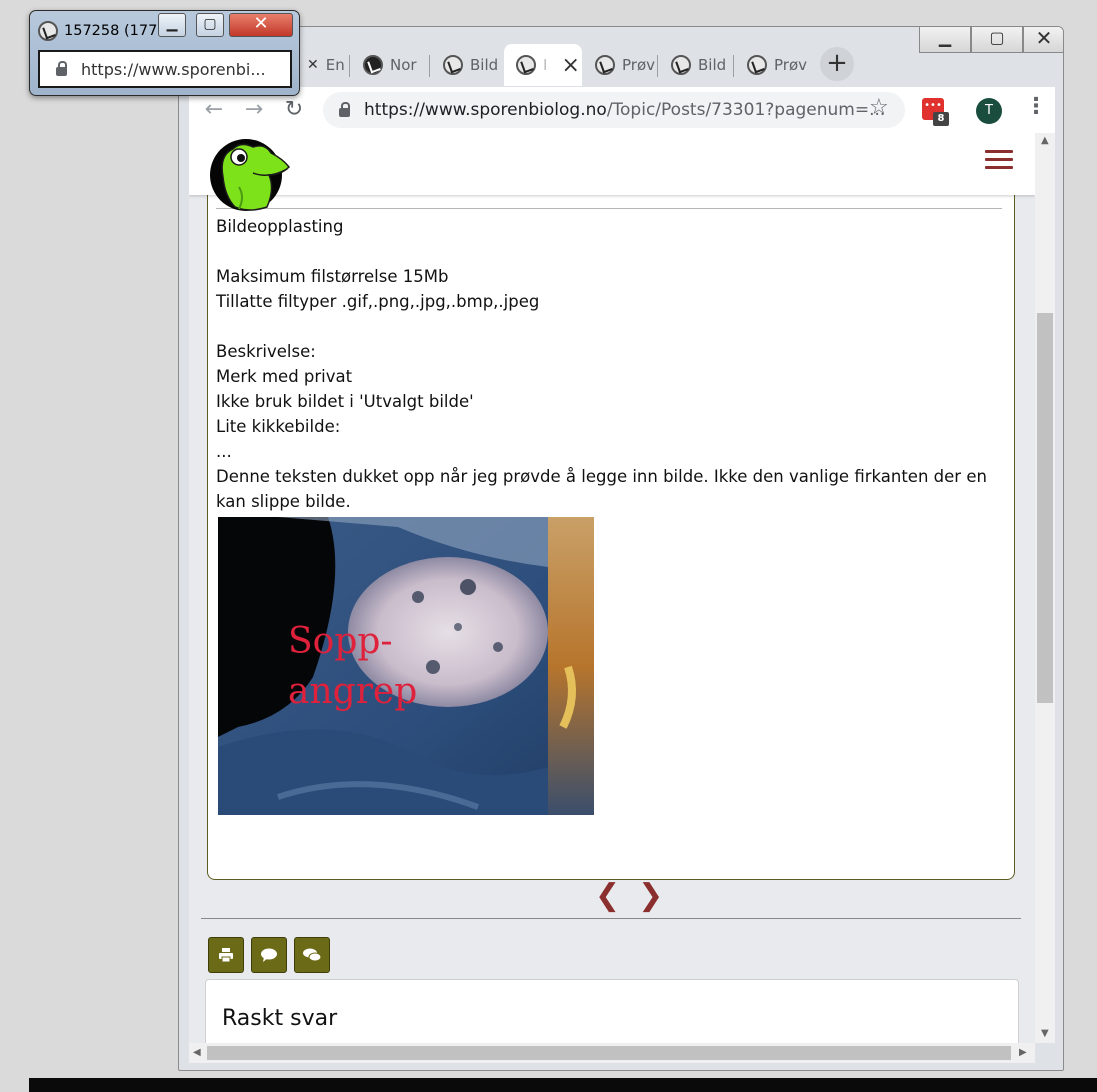  I want to click on tab-strip: ✕ En e Nor Bild I × Prøv Bild, so click(621, 57).